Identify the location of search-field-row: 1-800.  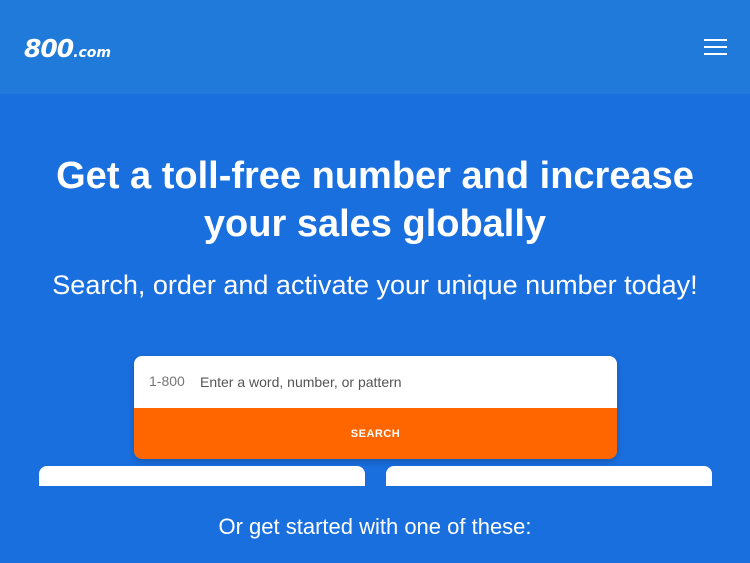
(375, 382).